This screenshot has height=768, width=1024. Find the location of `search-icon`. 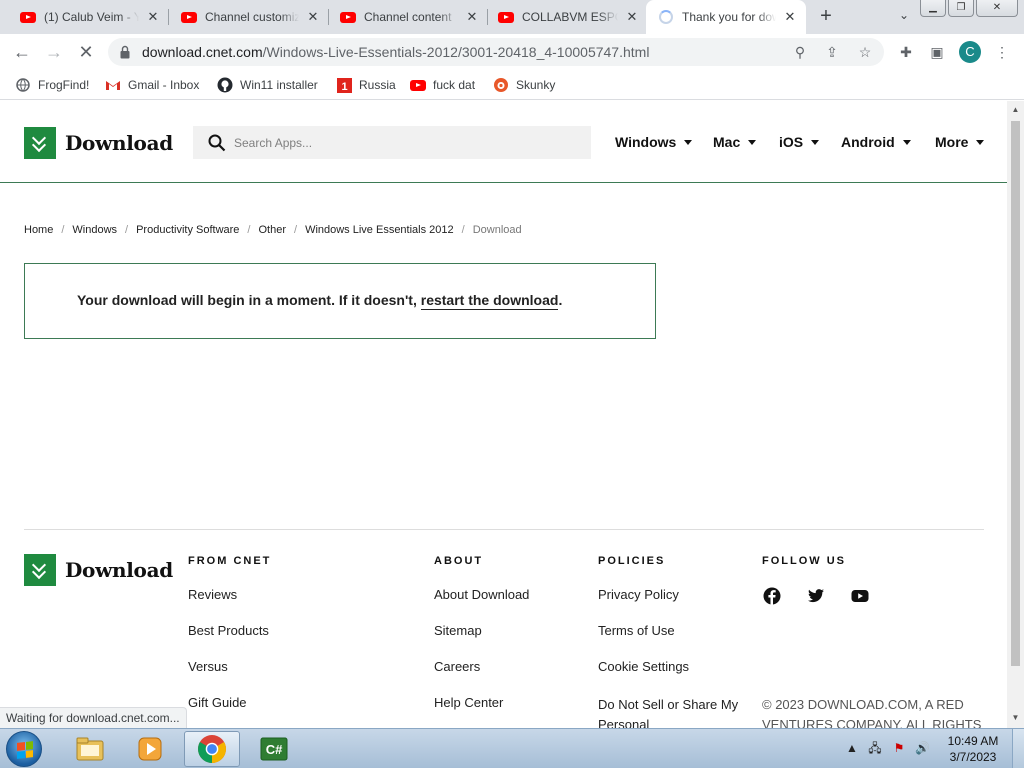

search-icon is located at coordinates (217, 143).